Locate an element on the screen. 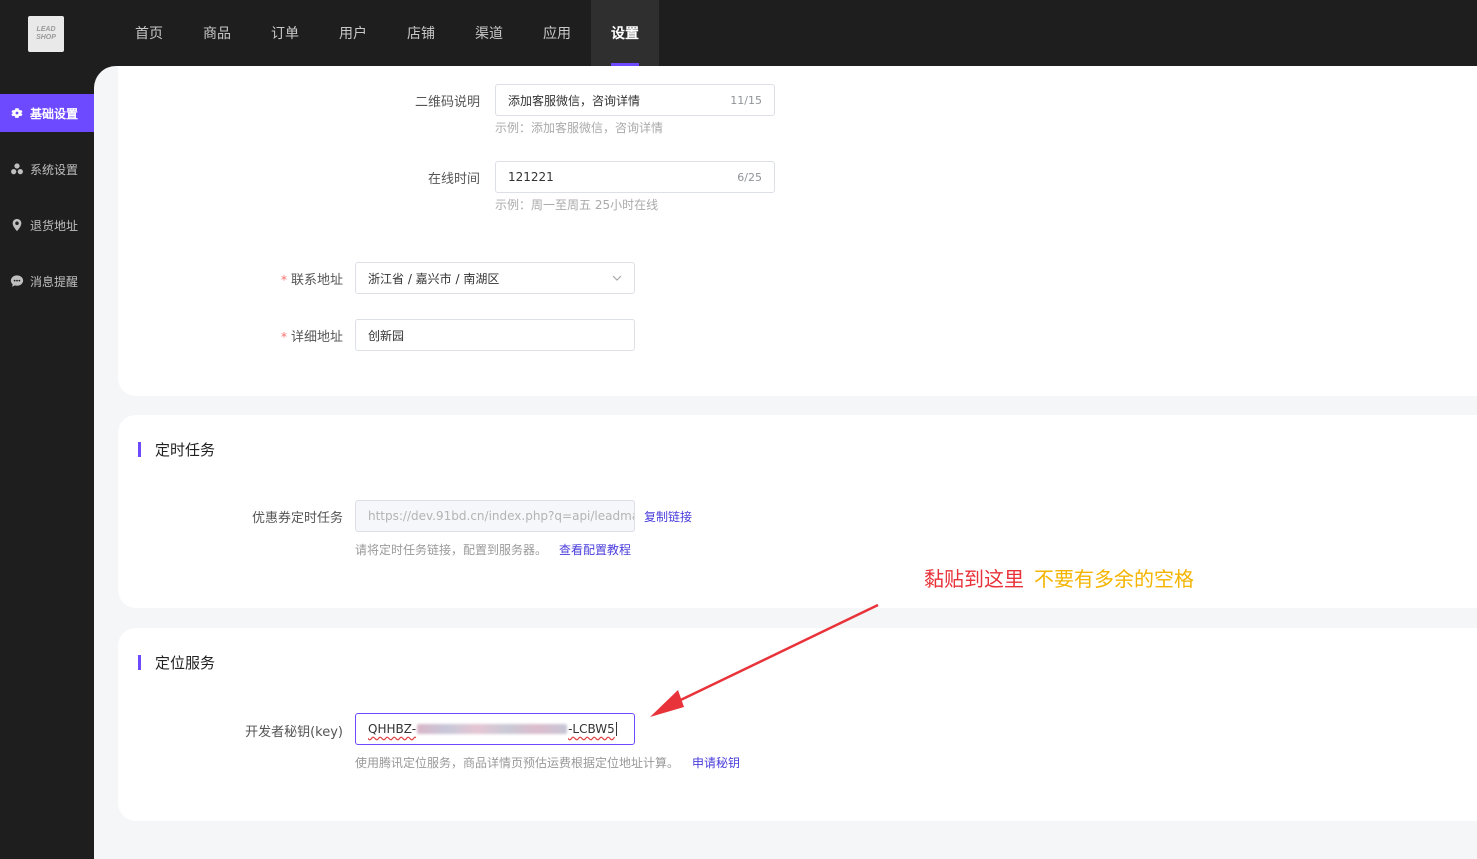  location-title-text: 定位服务 is located at coordinates (185, 663).